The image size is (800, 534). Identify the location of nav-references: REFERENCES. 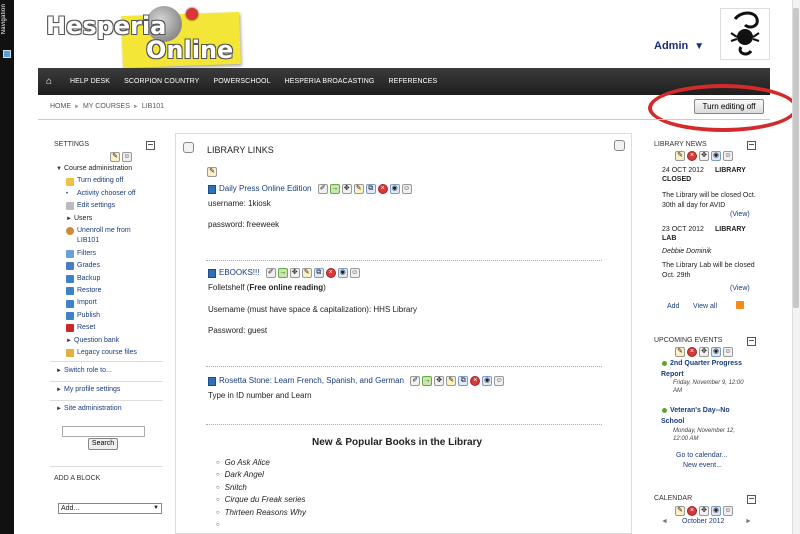
(412, 81).